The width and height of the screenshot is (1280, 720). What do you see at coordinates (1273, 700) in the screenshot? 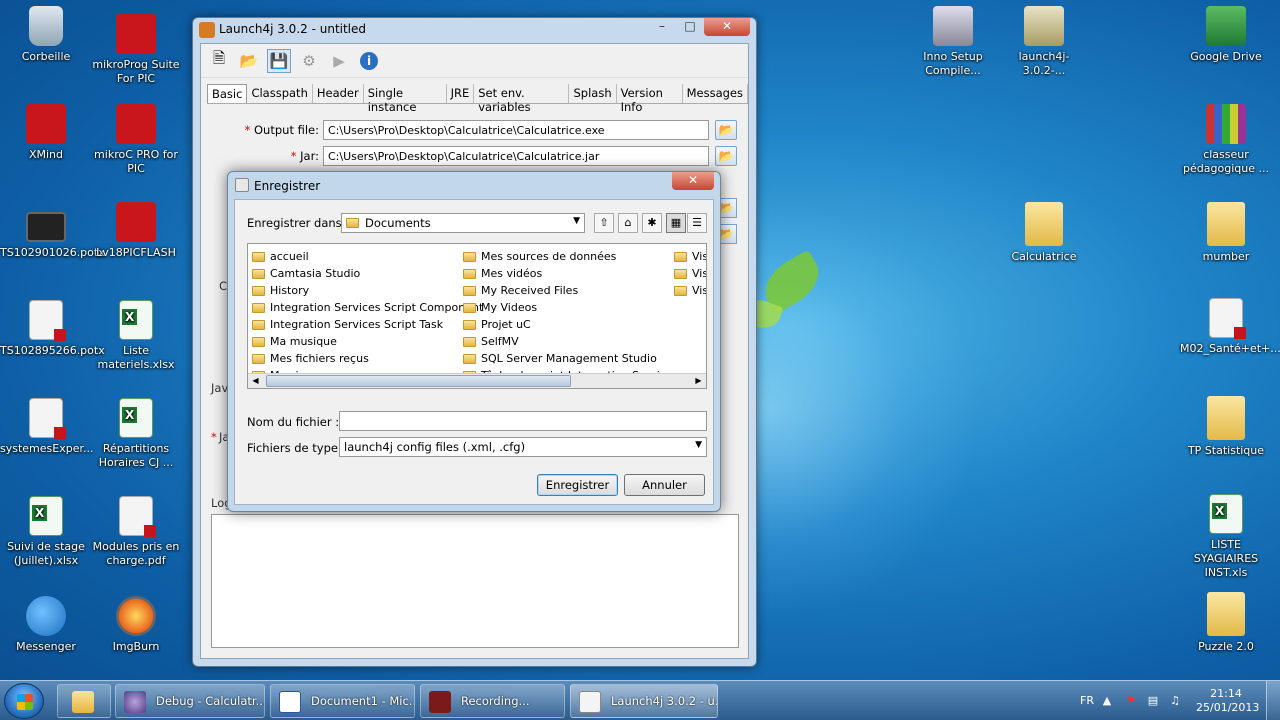
I see `show-desktop-button` at bounding box center [1273, 700].